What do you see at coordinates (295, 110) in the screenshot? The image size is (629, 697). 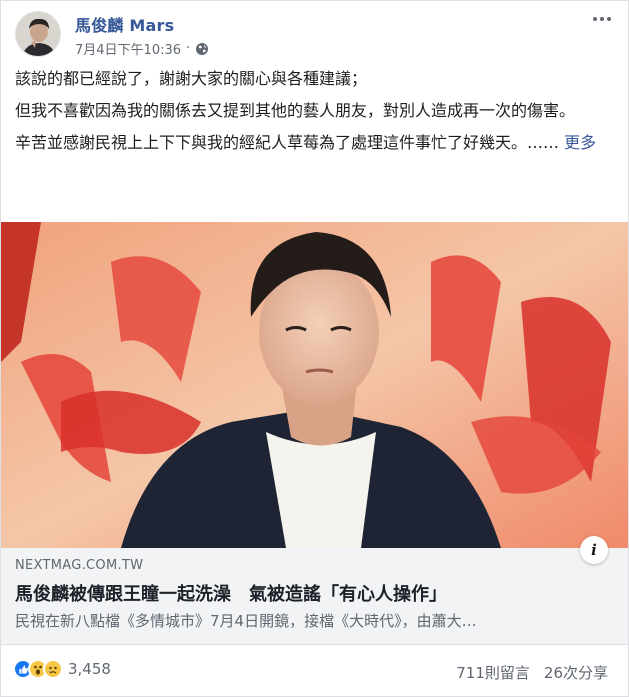 I see `post-paragraph: 但我不喜歡因為我的關係去又提到其他的藝人朋友，對別人造成再一次的傷害。` at bounding box center [295, 110].